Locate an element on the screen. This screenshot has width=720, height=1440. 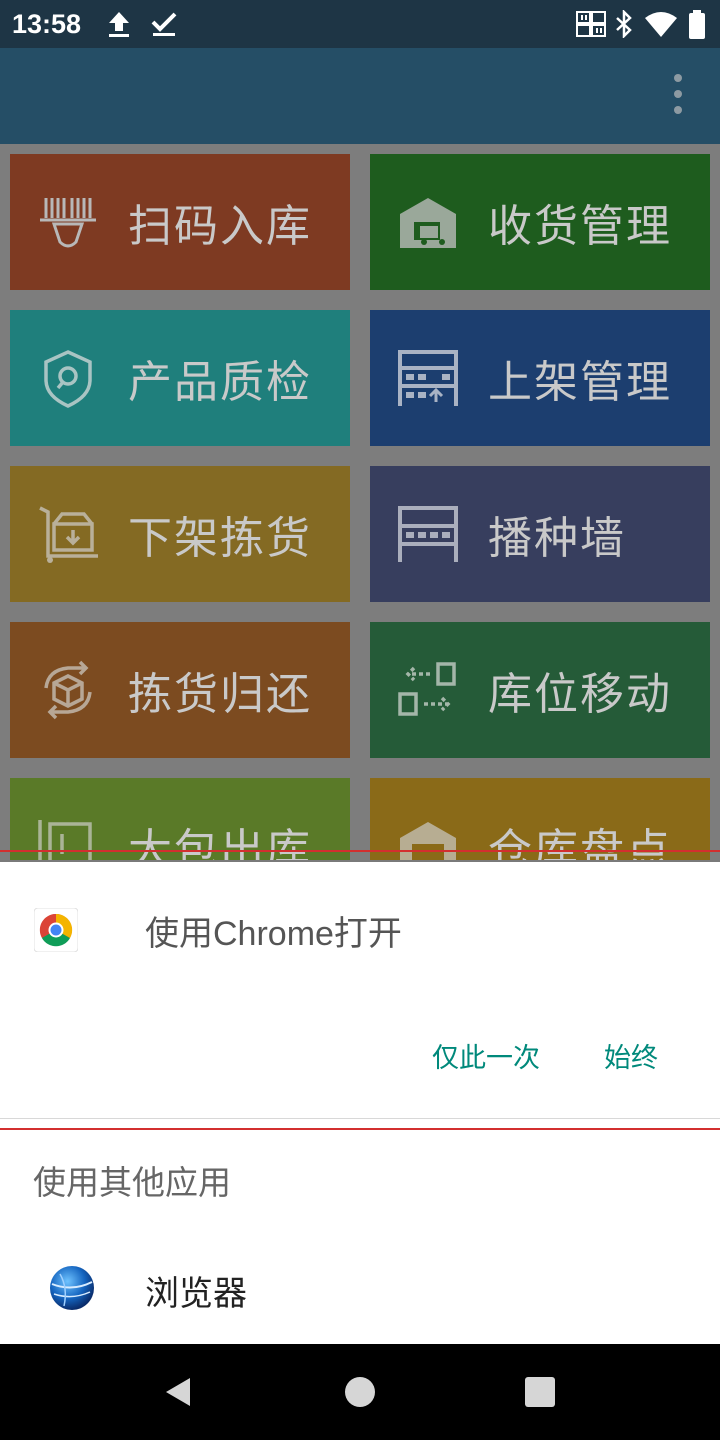
chrome-title: 使用Chrome打开 is located at coordinates (273, 934).